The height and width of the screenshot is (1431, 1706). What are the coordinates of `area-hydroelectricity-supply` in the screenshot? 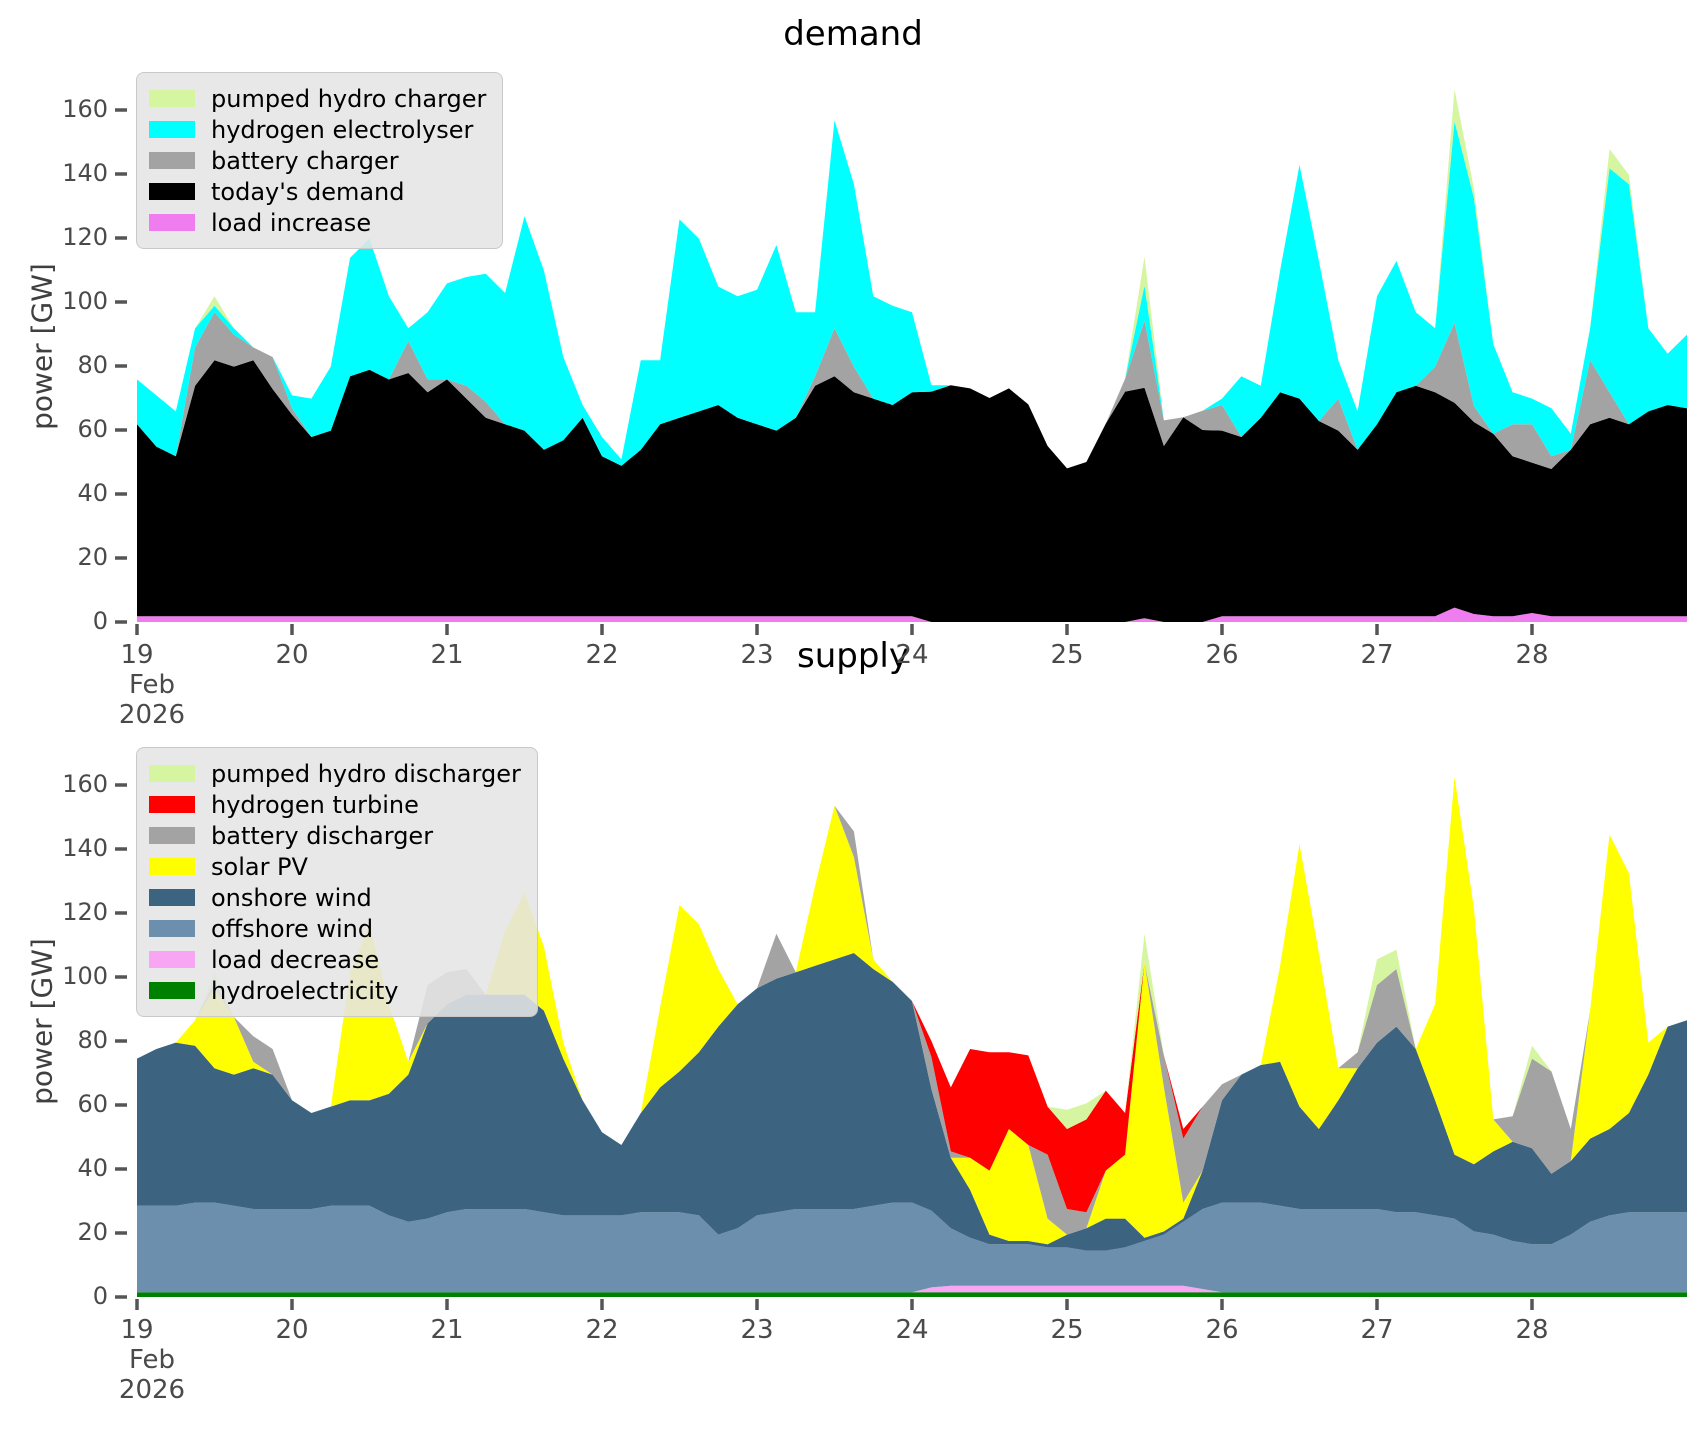 It's located at (912, 1294).